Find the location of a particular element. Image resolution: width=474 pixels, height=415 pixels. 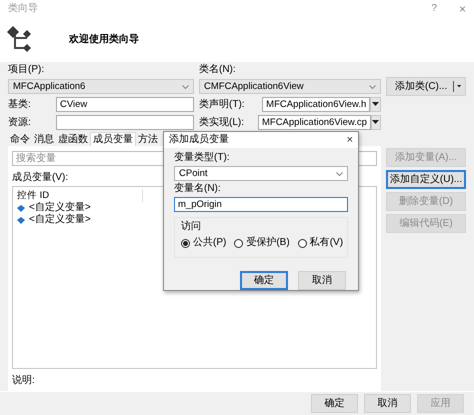

radio-label: 受保护(B) is located at coordinates (268, 243).